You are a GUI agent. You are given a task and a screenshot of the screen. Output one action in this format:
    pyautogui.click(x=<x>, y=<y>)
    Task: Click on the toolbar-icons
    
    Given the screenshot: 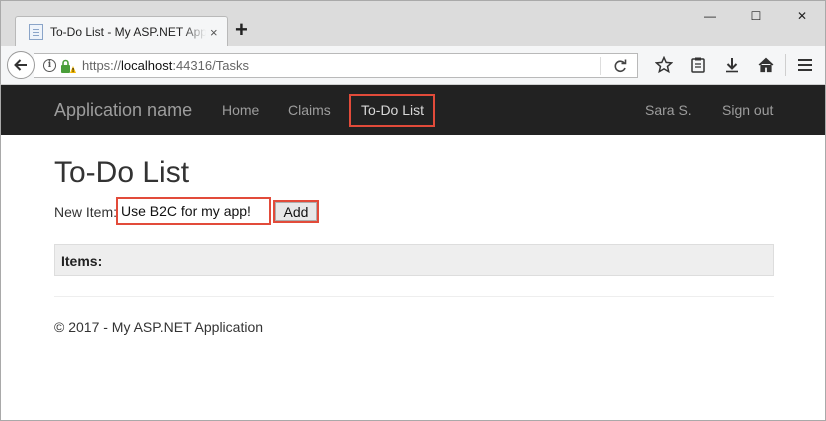 What is the action you would take?
    pyautogui.click(x=734, y=65)
    